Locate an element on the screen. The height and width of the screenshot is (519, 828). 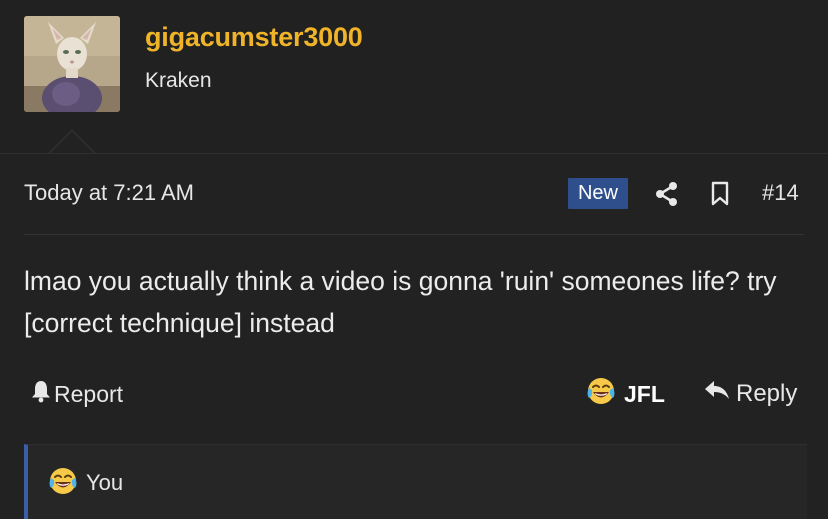
jfl-reaction-link: JFL is located at coordinates (625, 394).